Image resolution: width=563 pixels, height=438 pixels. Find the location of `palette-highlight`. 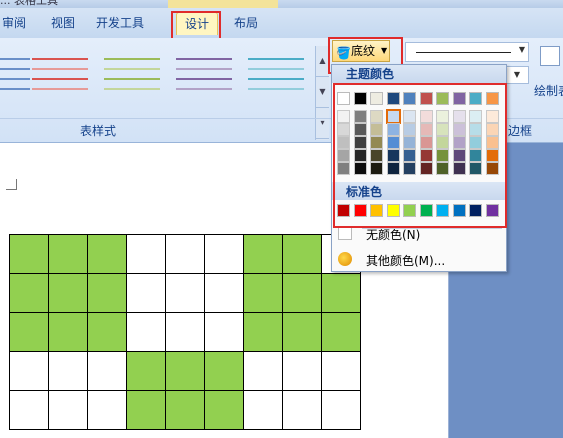

palette-highlight is located at coordinates (420, 155).